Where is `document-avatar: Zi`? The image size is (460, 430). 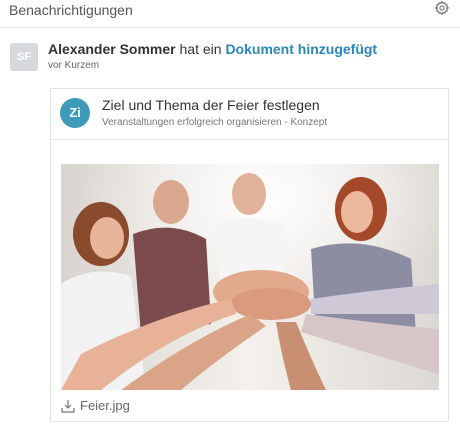 document-avatar: Zi is located at coordinates (75, 113).